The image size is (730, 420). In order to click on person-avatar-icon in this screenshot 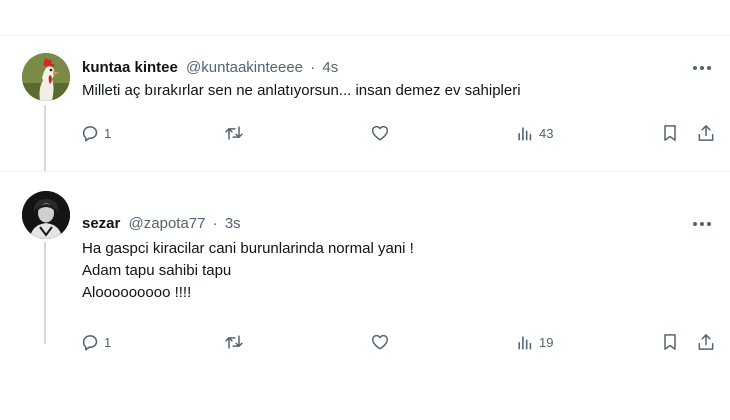, I will do `click(46, 215)`.